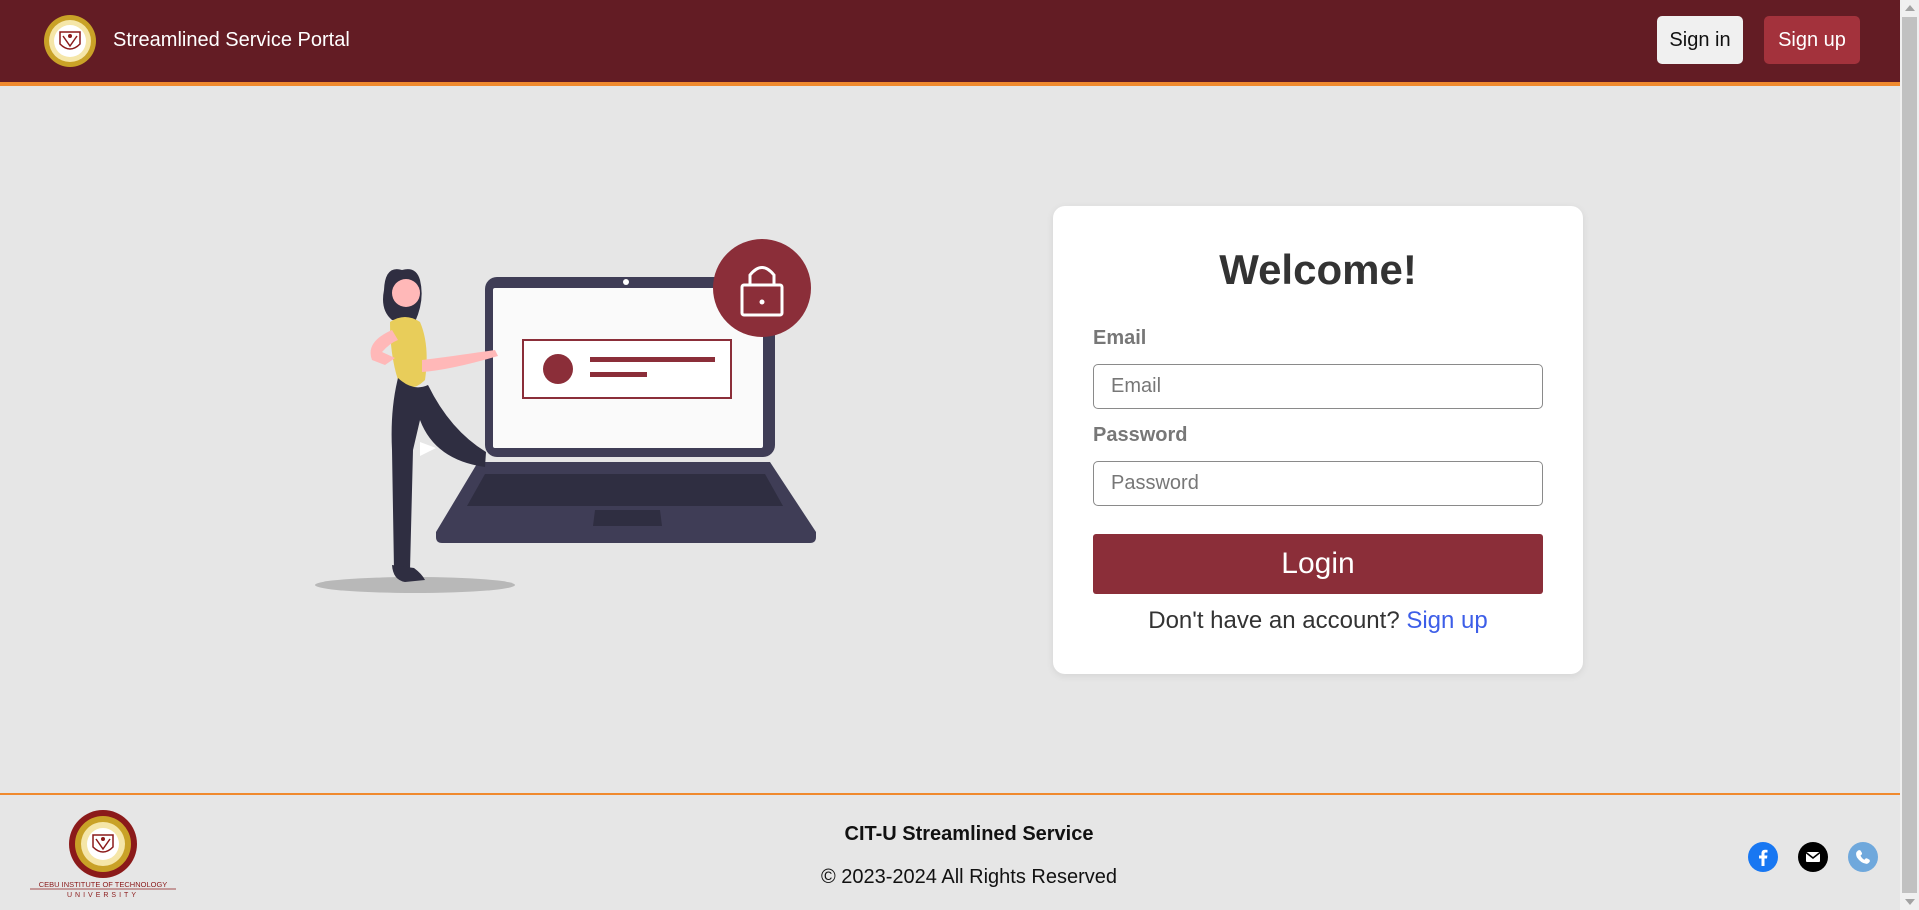 Image resolution: width=1919 pixels, height=910 pixels. What do you see at coordinates (1140, 435) in the screenshot?
I see `password-label: Password` at bounding box center [1140, 435].